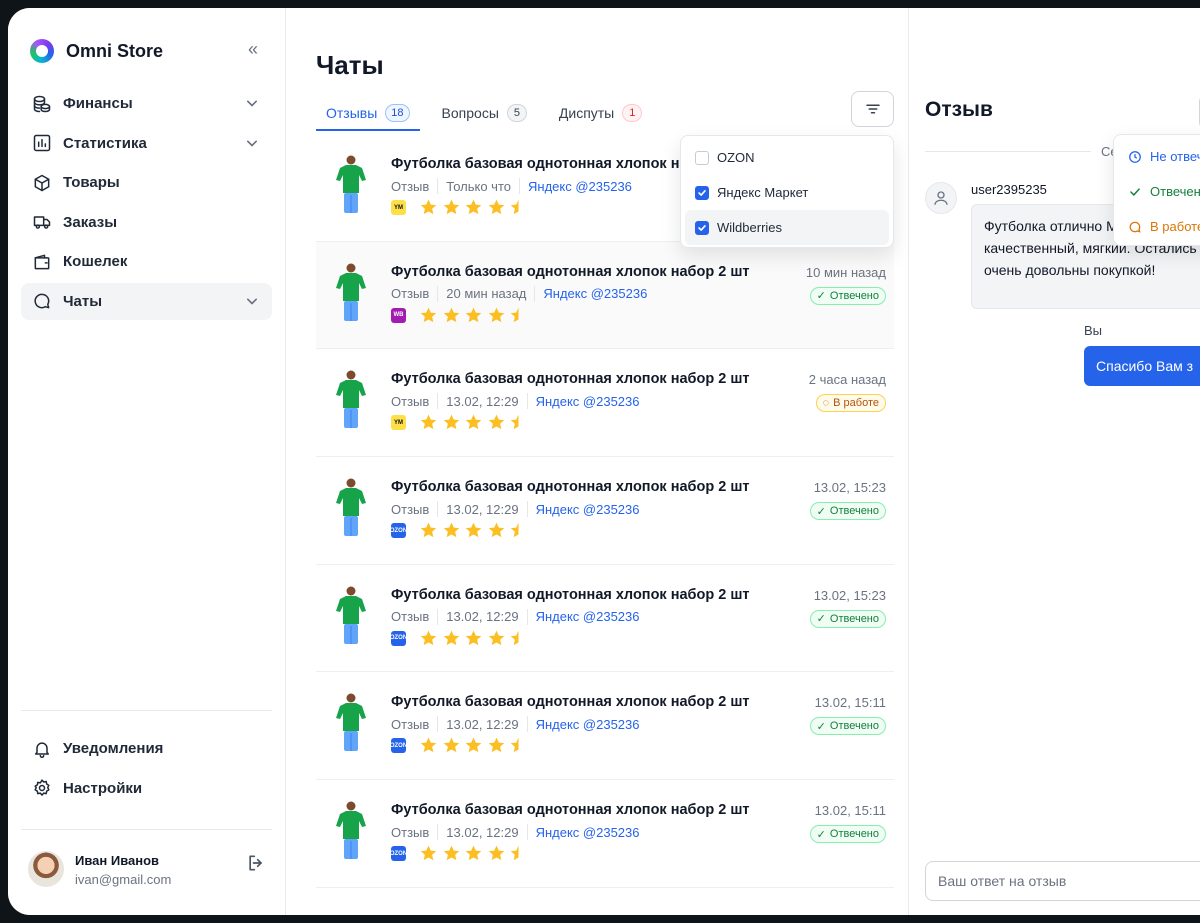  What do you see at coordinates (91, 182) in the screenshot?
I see `sidebar-item-label: Товары` at bounding box center [91, 182].